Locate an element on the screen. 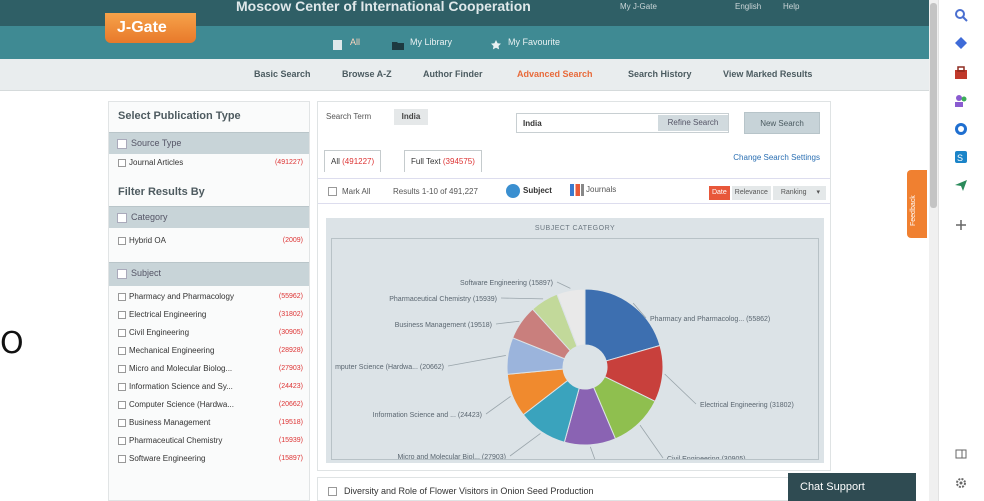 The width and height of the screenshot is (984, 501). subject-view-button: Subject is located at coordinates (529, 191).